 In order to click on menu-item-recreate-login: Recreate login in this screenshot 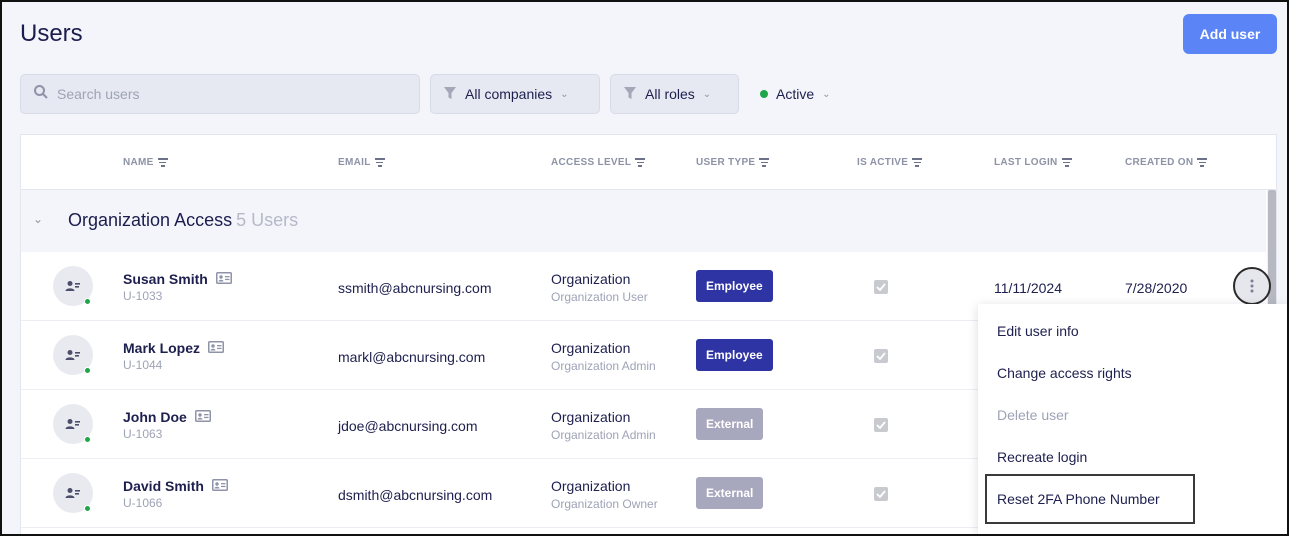, I will do `click(1042, 457)`.